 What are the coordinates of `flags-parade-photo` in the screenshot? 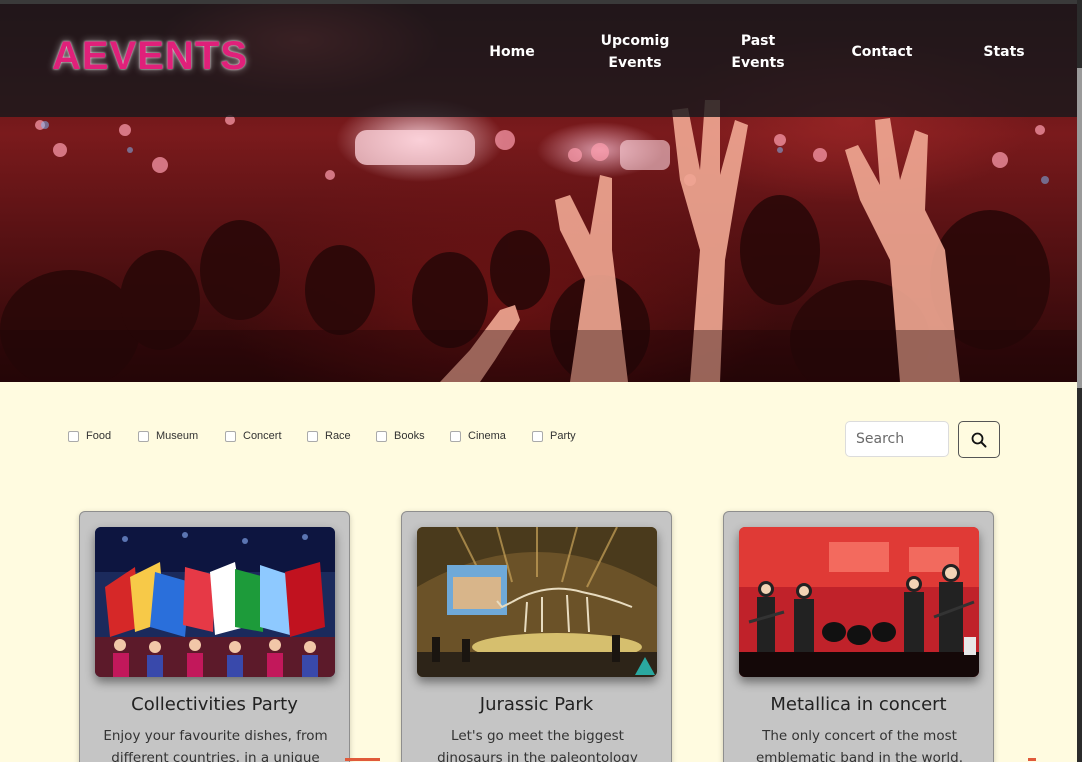 It's located at (215, 602).